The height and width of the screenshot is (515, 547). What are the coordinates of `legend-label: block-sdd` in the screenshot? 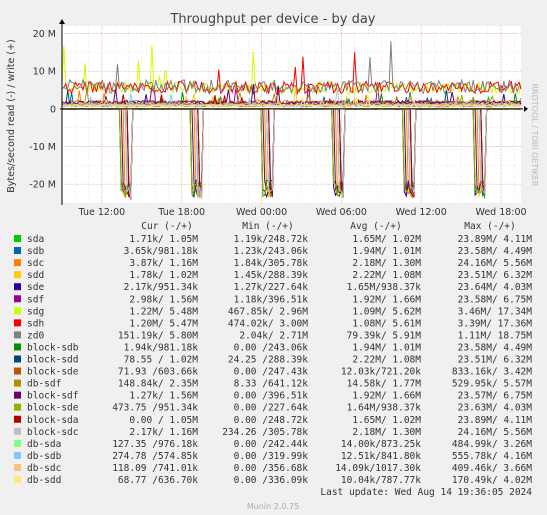 It's located at (52, 360).